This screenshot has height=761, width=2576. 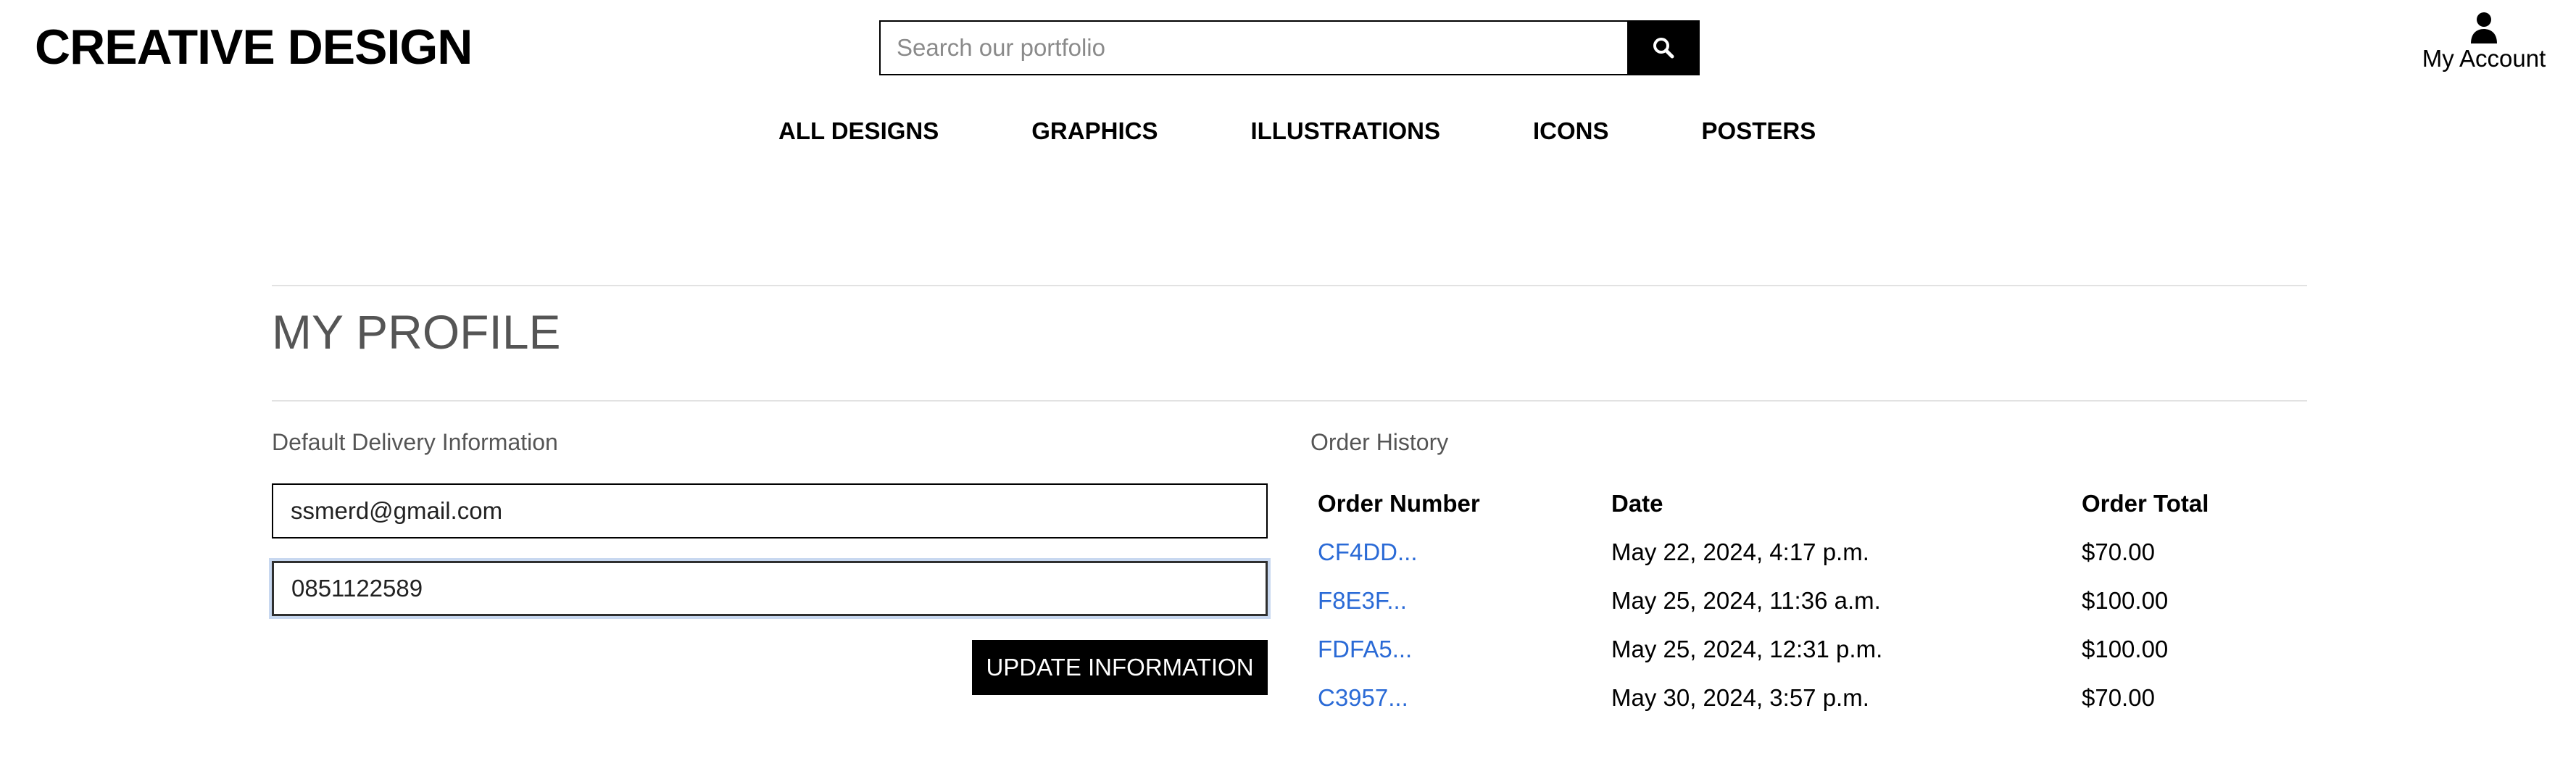 I want to click on update-information-button: UPDATE INFORMATION, so click(x=1120, y=667).